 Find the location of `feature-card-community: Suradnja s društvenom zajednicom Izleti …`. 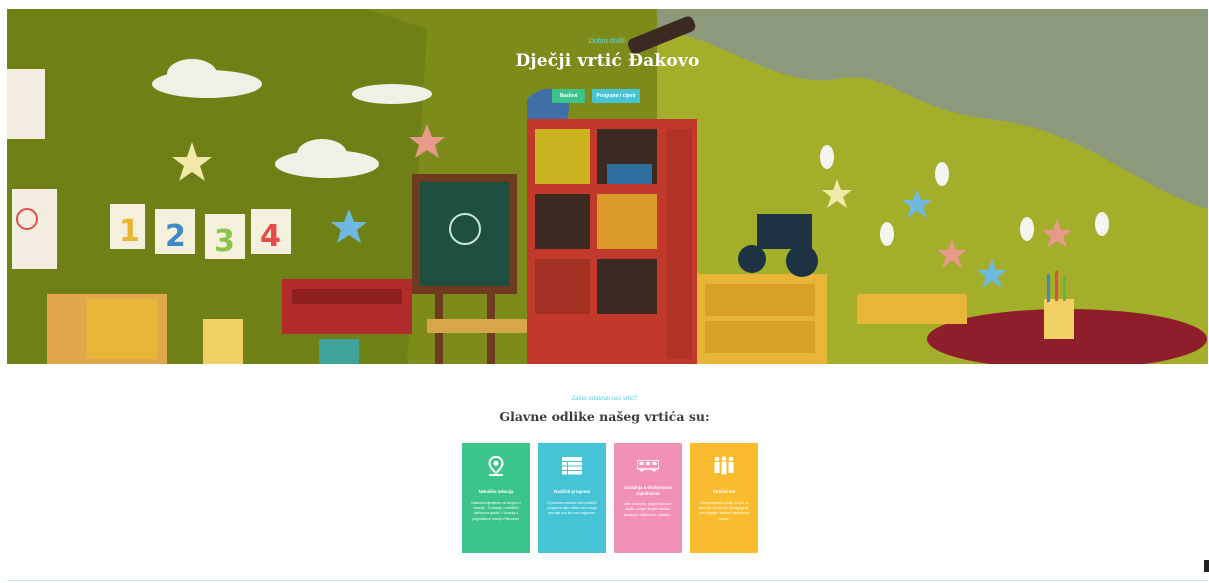

feature-card-community: Suradnja s društvenom zajednicom Izleti … is located at coordinates (648, 498).